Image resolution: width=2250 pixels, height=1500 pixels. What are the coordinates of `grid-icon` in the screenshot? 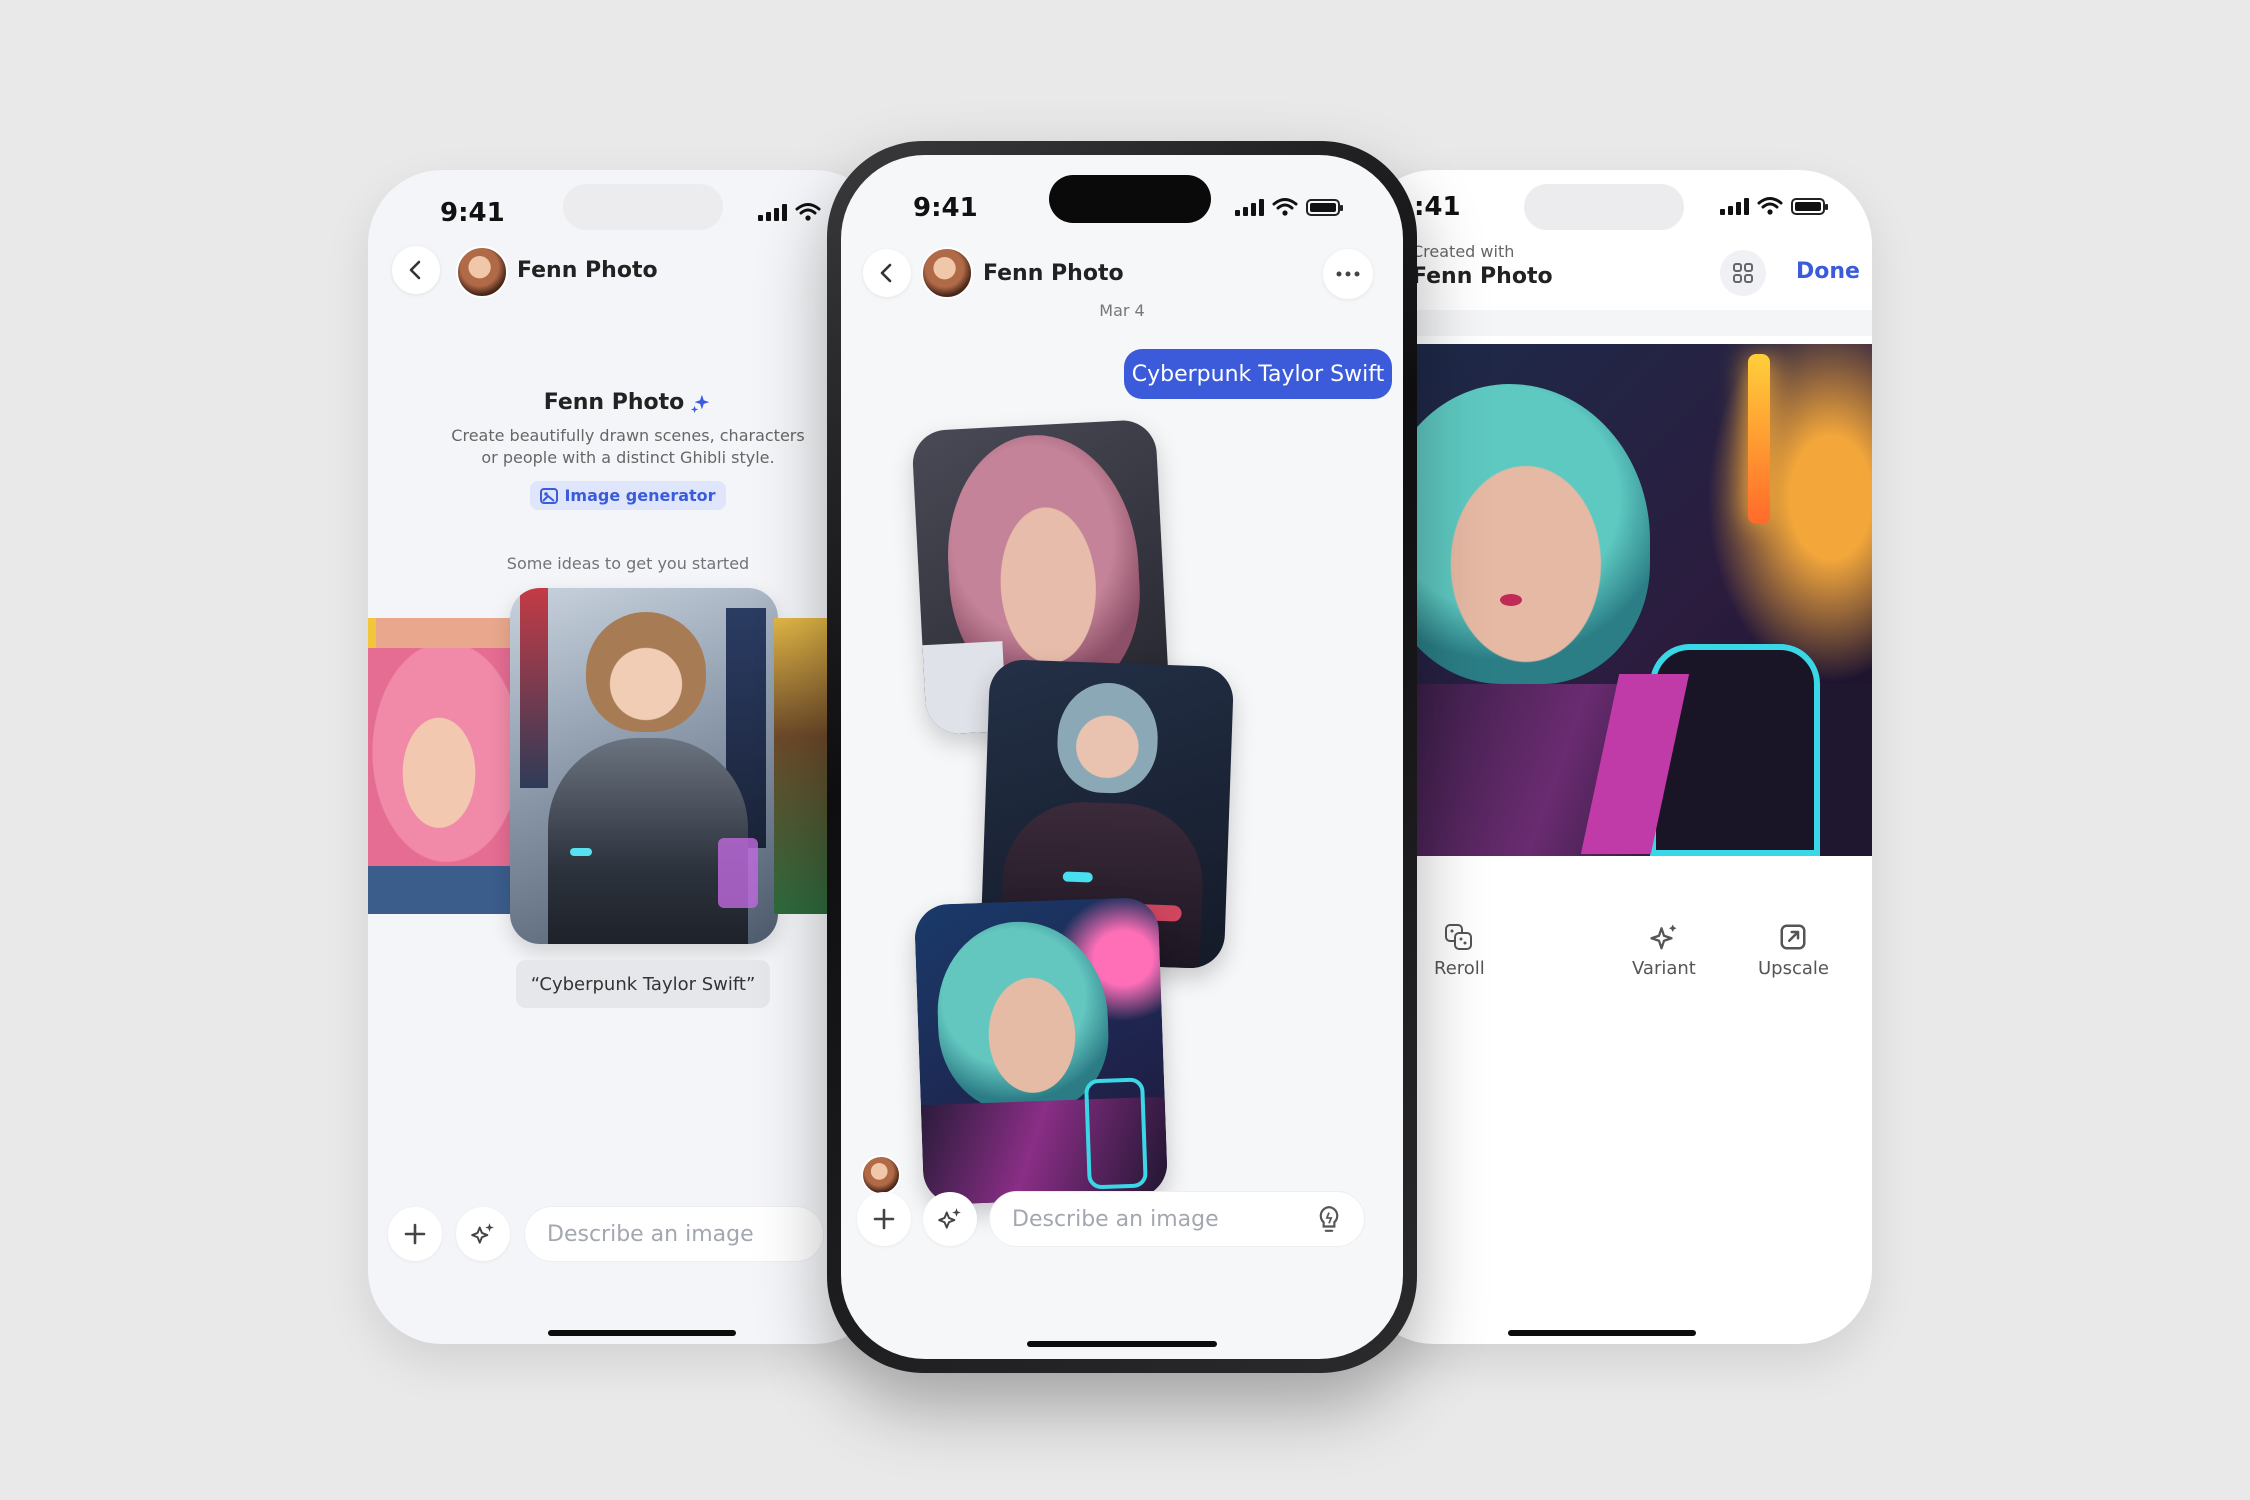 It's located at (1743, 273).